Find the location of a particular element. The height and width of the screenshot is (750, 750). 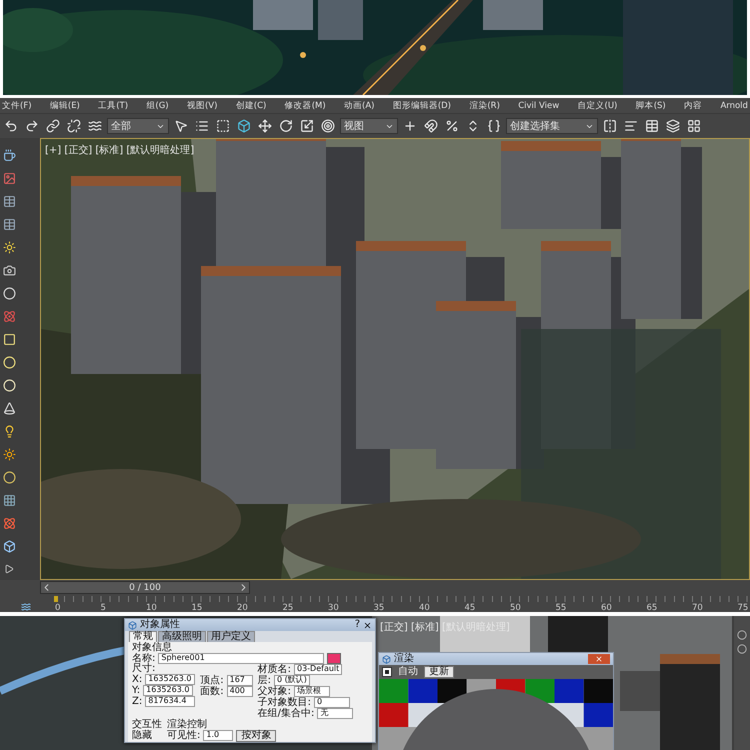

grid-icon is located at coordinates (694, 126).